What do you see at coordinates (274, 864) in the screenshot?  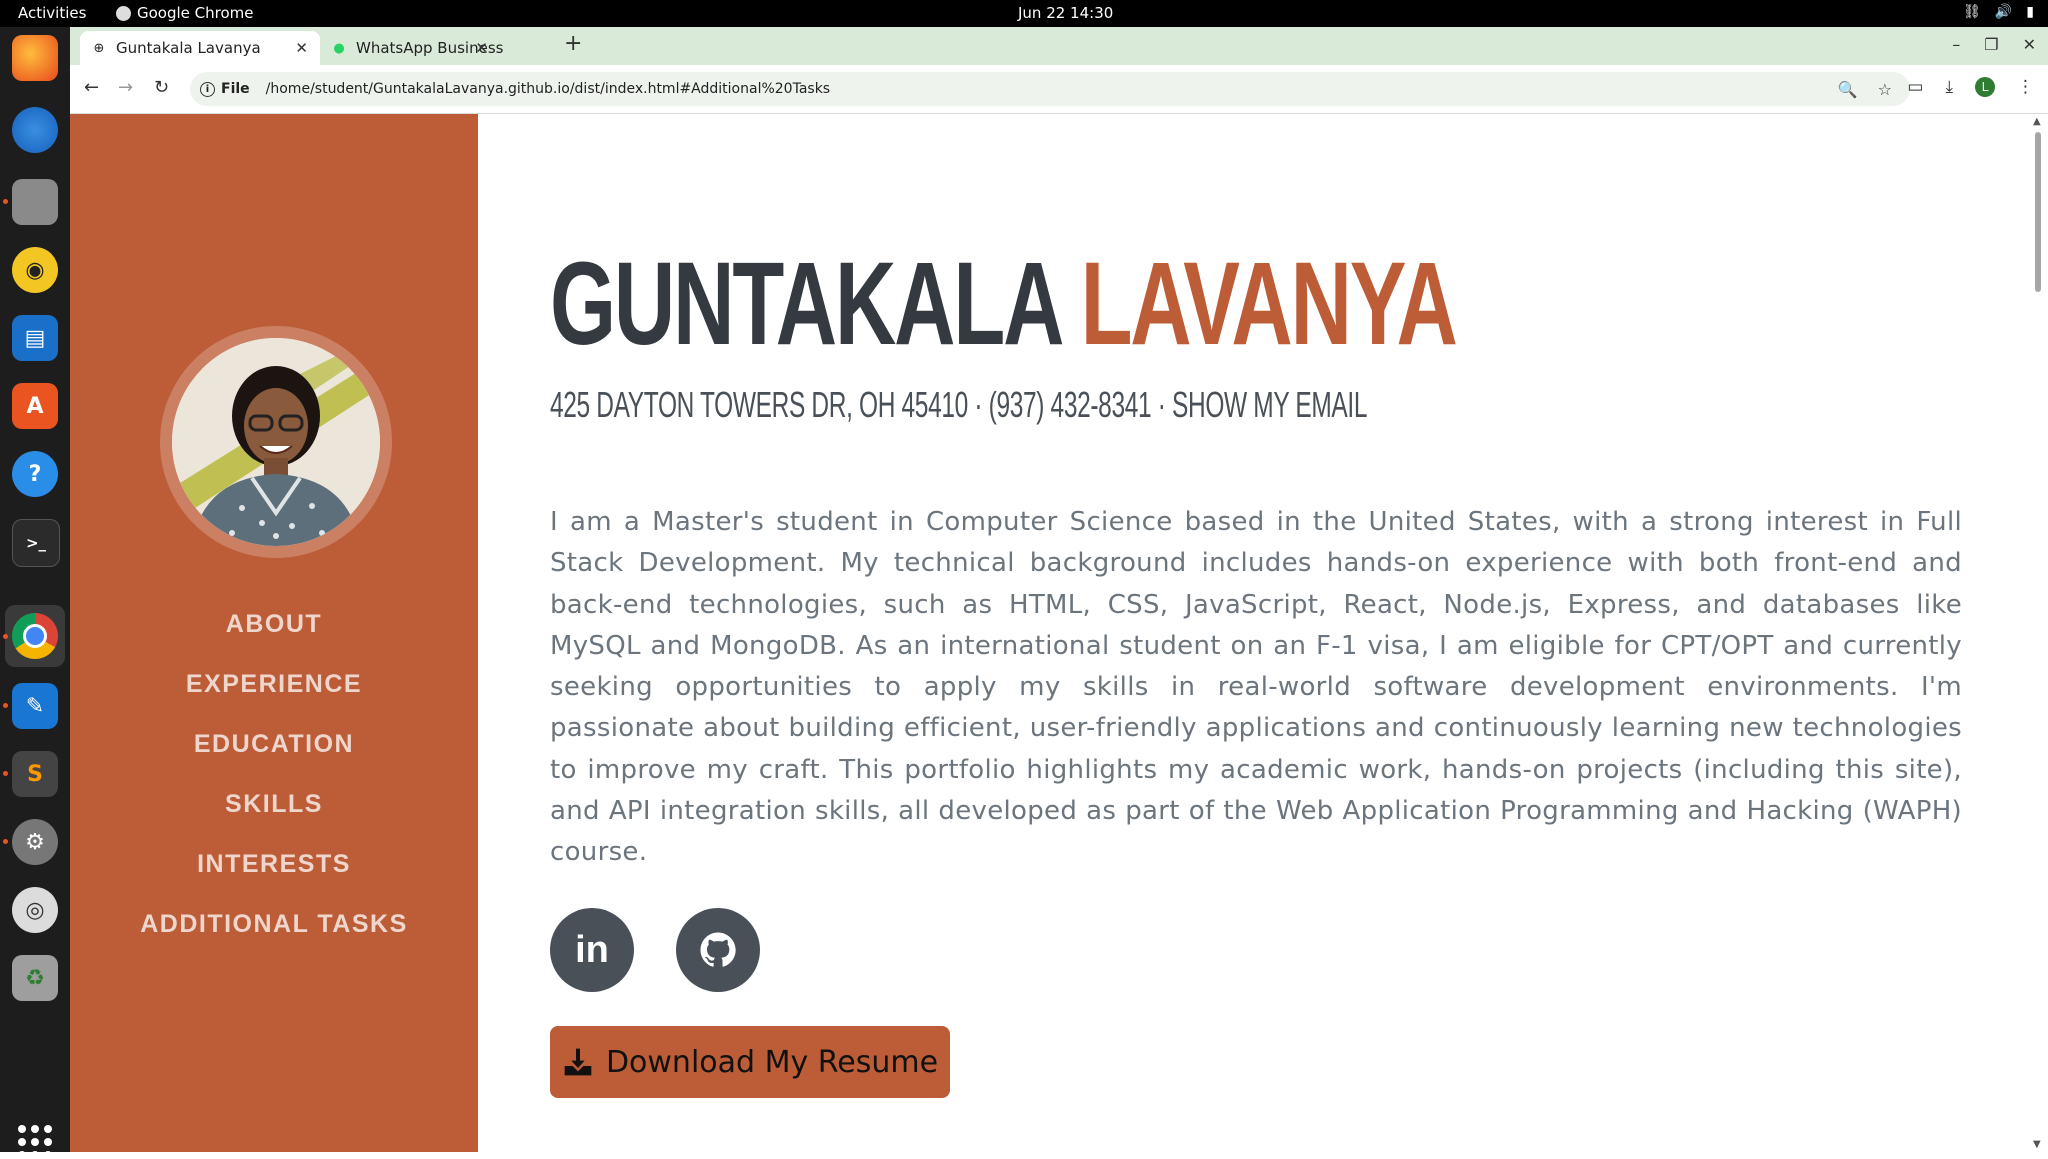 I see `nav-interests: INTERESTS` at bounding box center [274, 864].